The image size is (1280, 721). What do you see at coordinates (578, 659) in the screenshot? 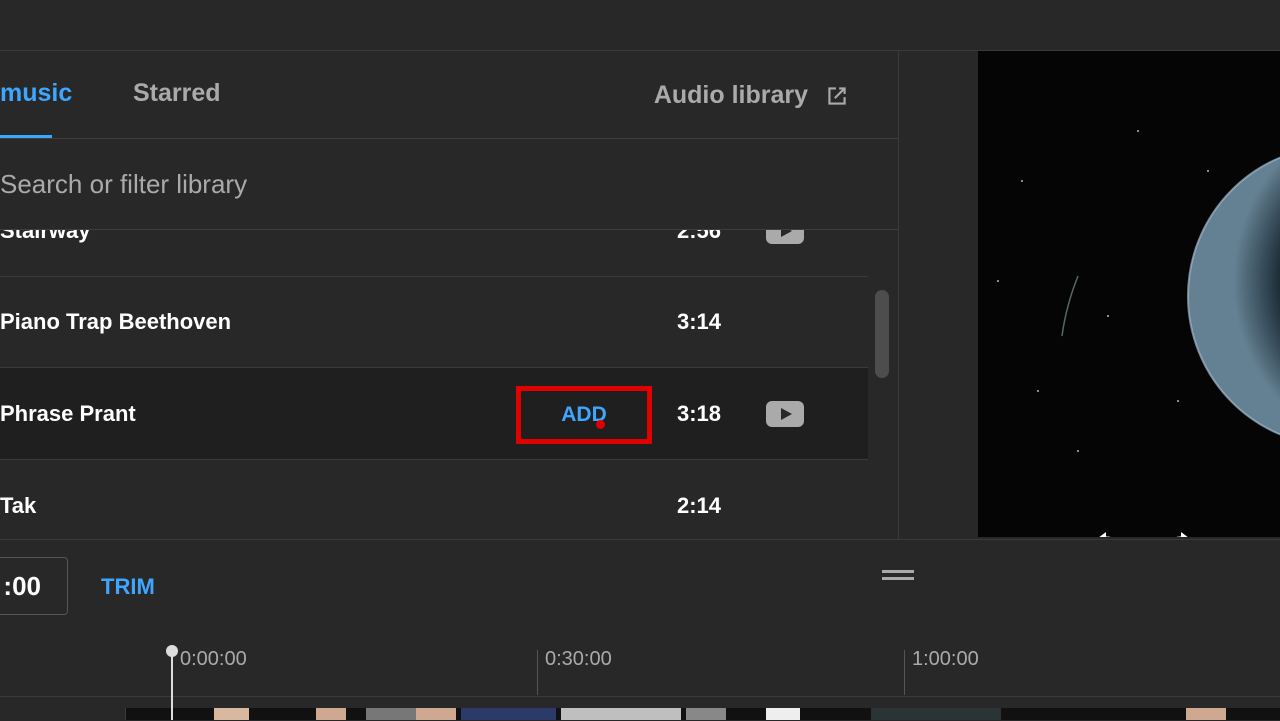
I see `ruler-label: 0:30:00` at bounding box center [578, 659].